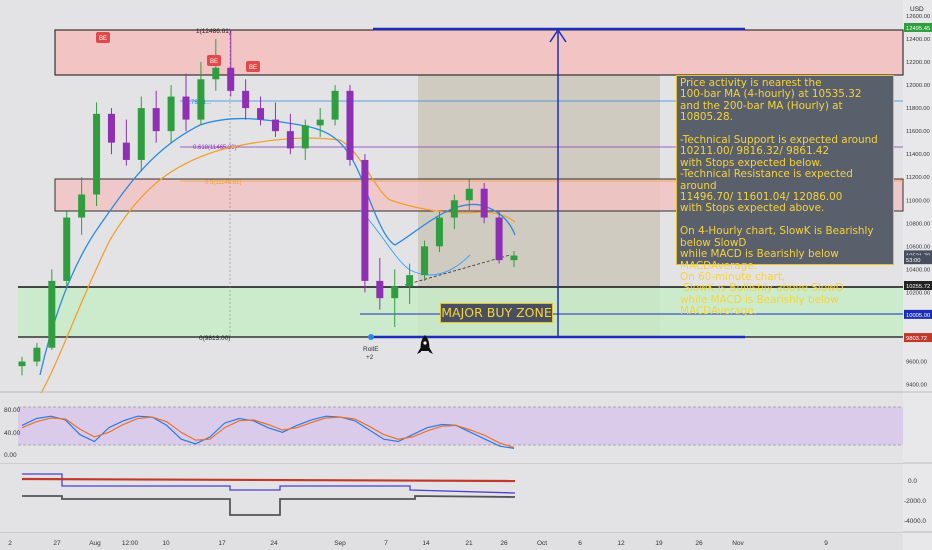 The image size is (932, 550). What do you see at coordinates (371, 337) in the screenshot?
I see `event-marker` at bounding box center [371, 337].